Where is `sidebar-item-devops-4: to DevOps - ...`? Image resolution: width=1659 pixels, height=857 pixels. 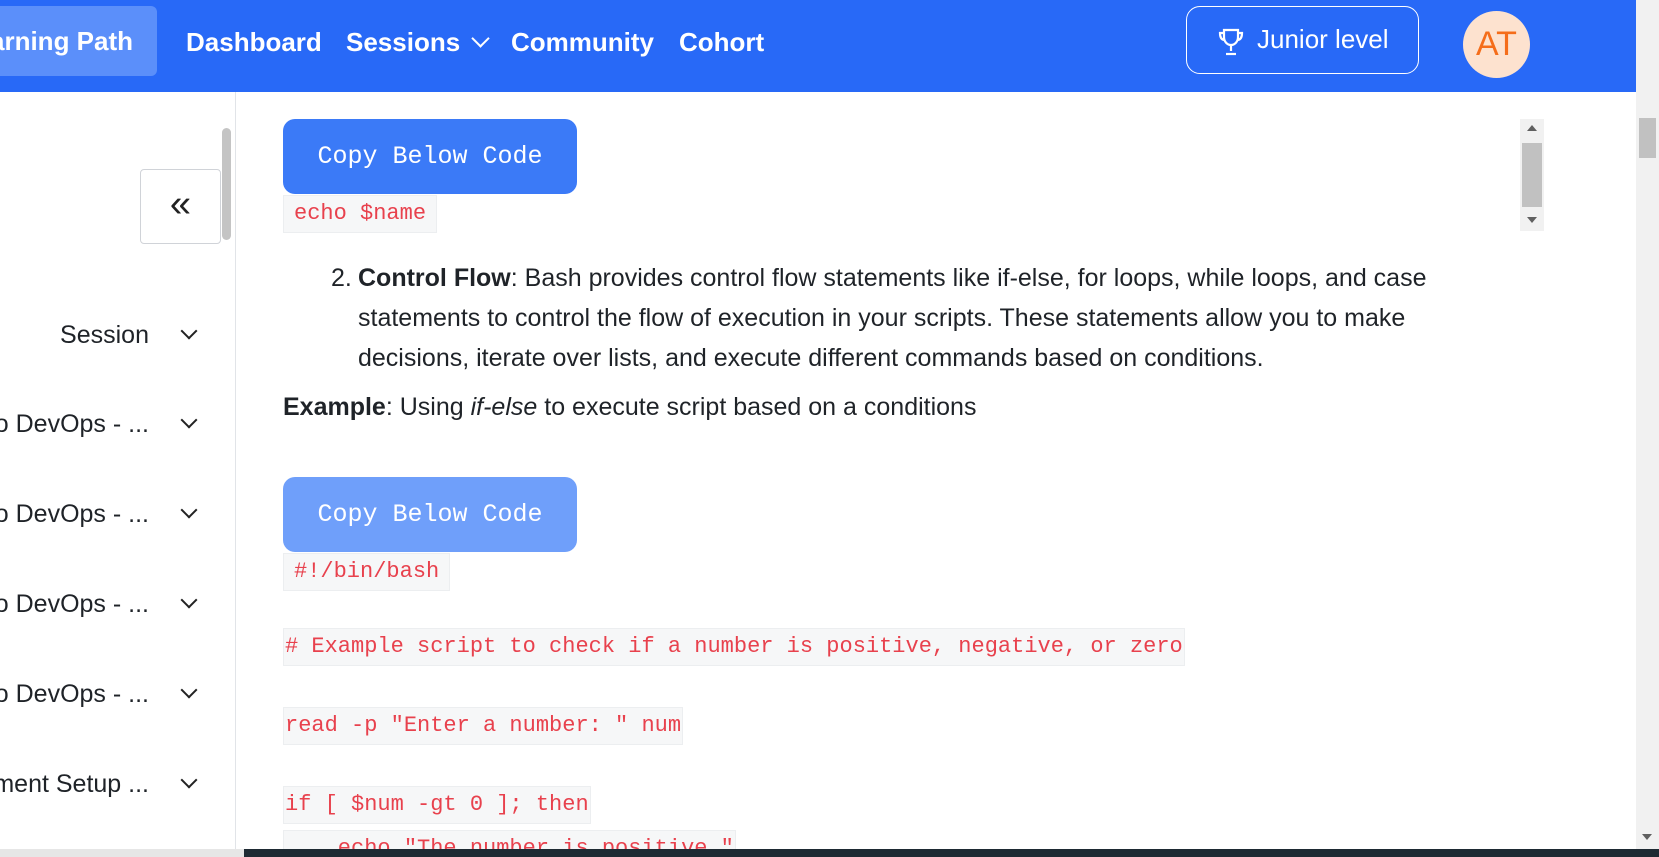
sidebar-item-devops-4: to DevOps - ... is located at coordinates (102, 694).